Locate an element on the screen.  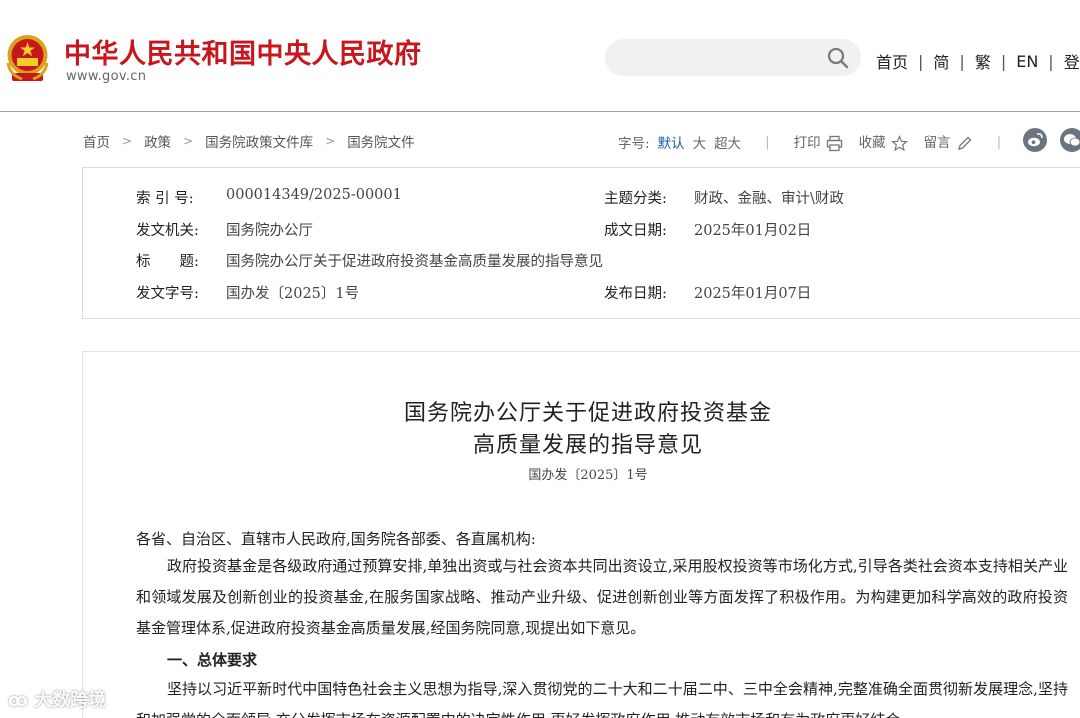
index-number-value: 000014349/2025-00001 is located at coordinates (314, 195).